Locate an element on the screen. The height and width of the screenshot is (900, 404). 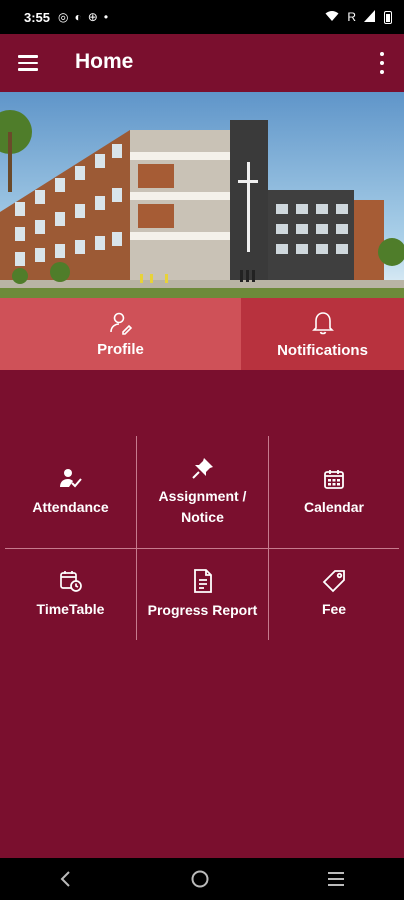
tab-notifications: Notifications is located at coordinates (322, 334).